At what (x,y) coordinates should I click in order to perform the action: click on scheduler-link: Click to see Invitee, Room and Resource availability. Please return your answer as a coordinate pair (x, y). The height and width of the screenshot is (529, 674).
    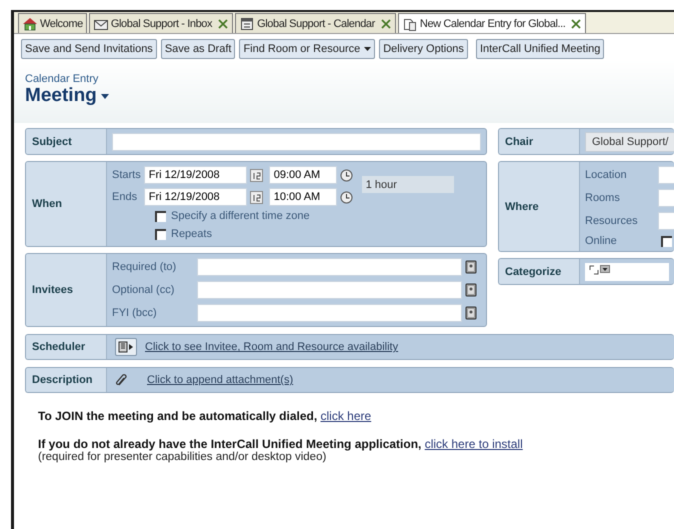
    Looking at the image, I should click on (271, 347).